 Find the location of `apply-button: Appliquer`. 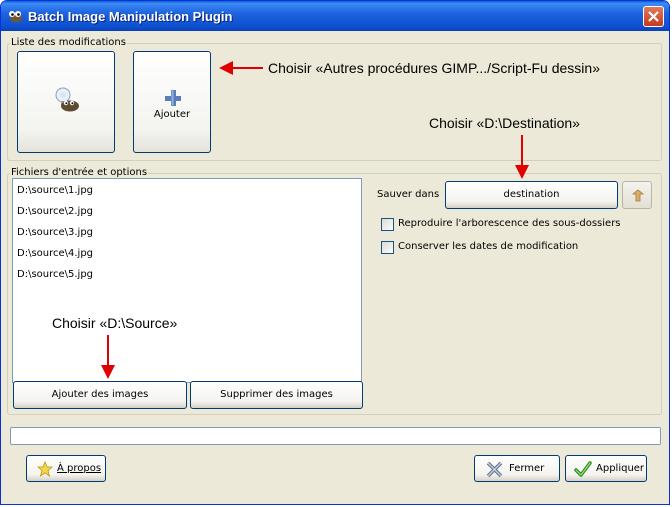

apply-button: Appliquer is located at coordinates (606, 468).